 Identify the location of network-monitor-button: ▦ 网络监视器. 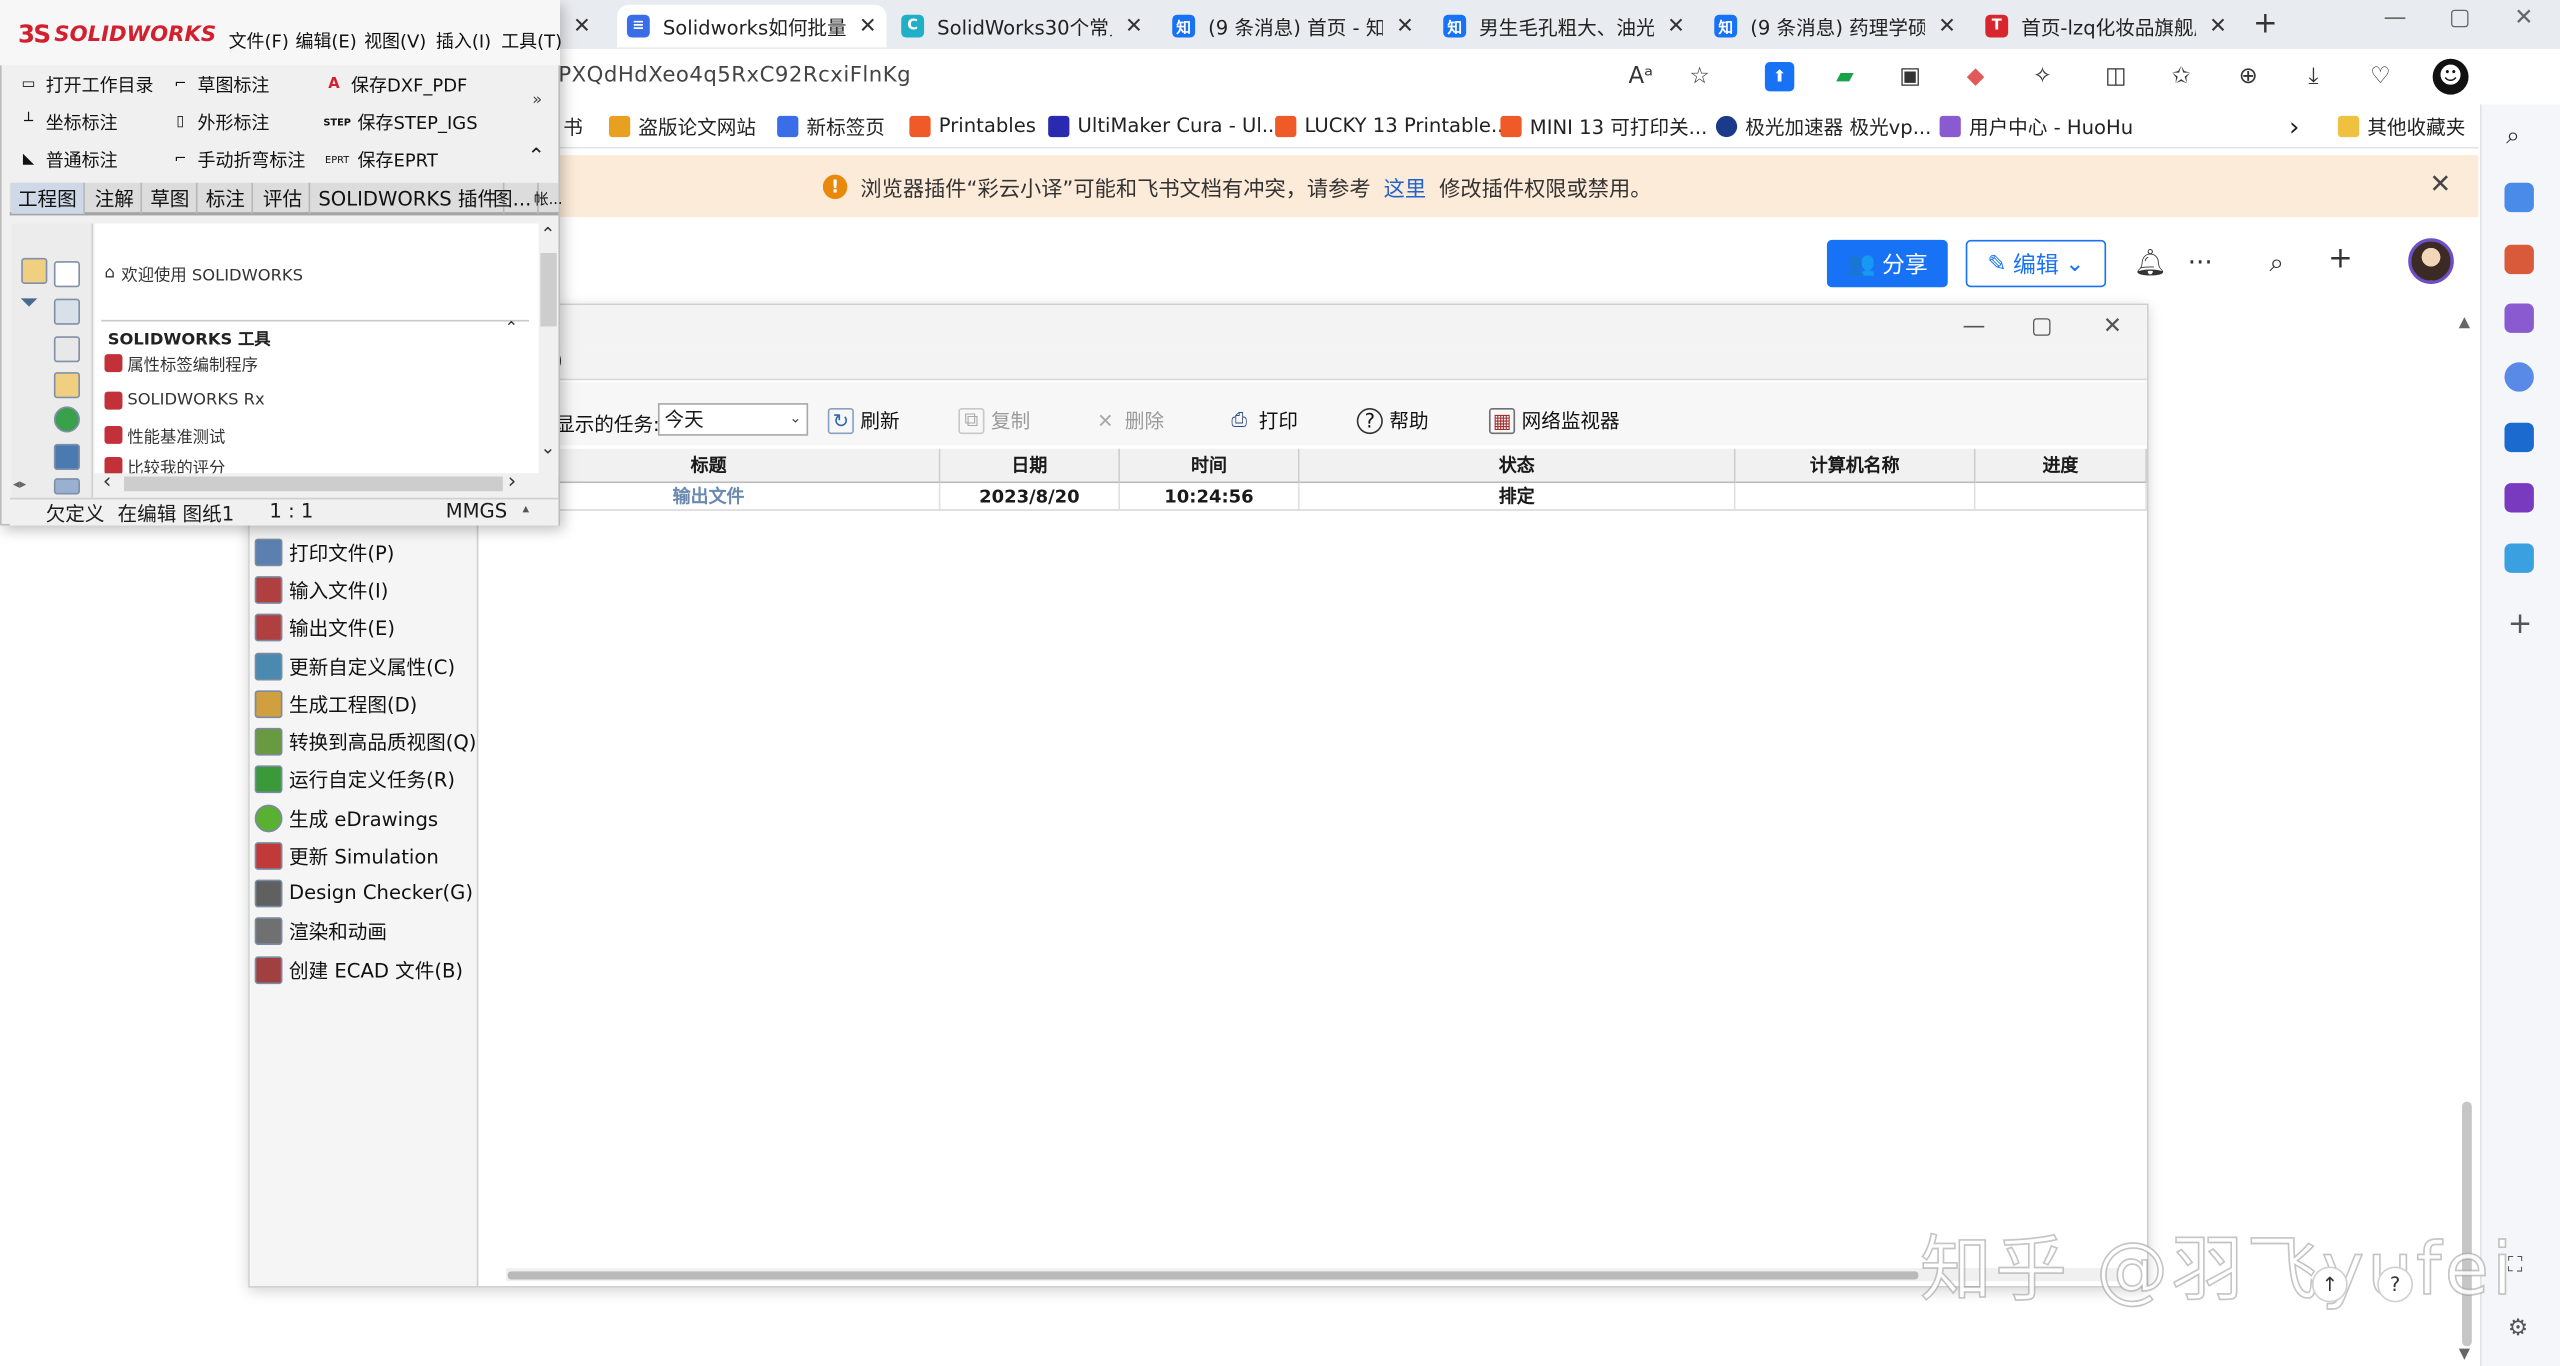
(1554, 420).